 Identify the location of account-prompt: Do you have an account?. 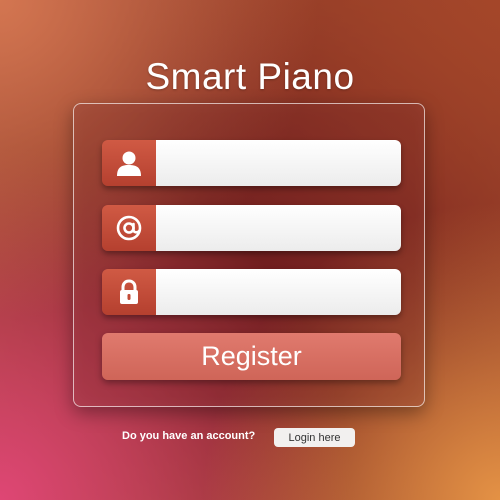
(189, 436).